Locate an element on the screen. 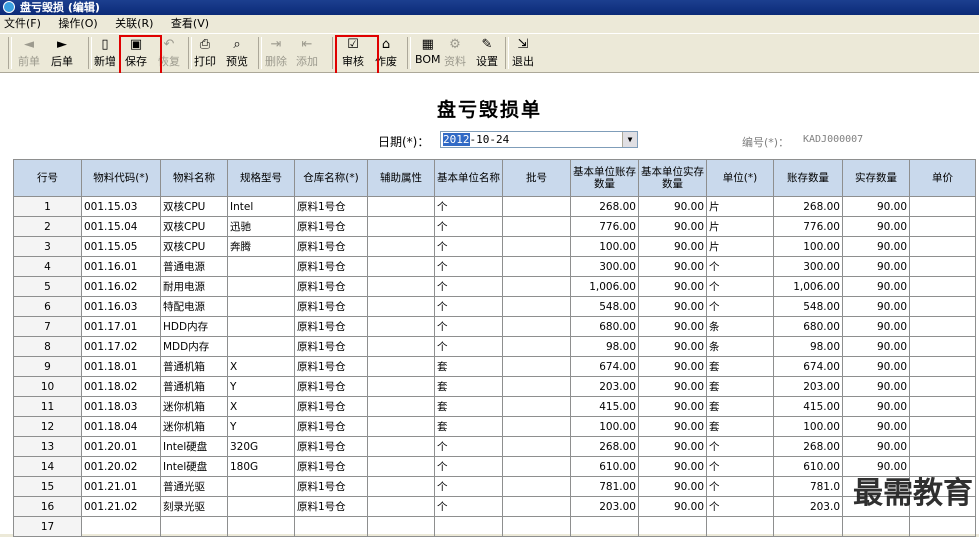 Image resolution: width=979 pixels, height=537 pixels. menu-relate: 关联(R) is located at coordinates (134, 23).